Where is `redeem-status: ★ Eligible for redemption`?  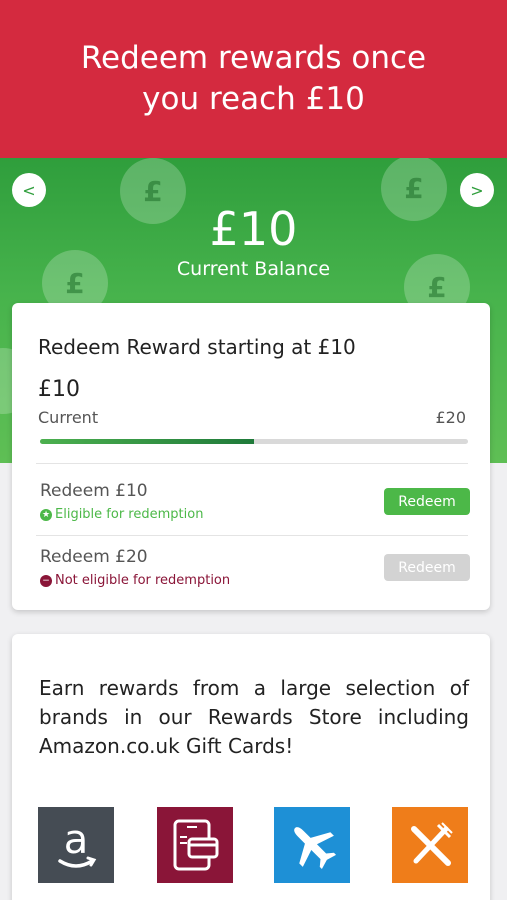 redeem-status: ★ Eligible for redemption is located at coordinates (121, 514).